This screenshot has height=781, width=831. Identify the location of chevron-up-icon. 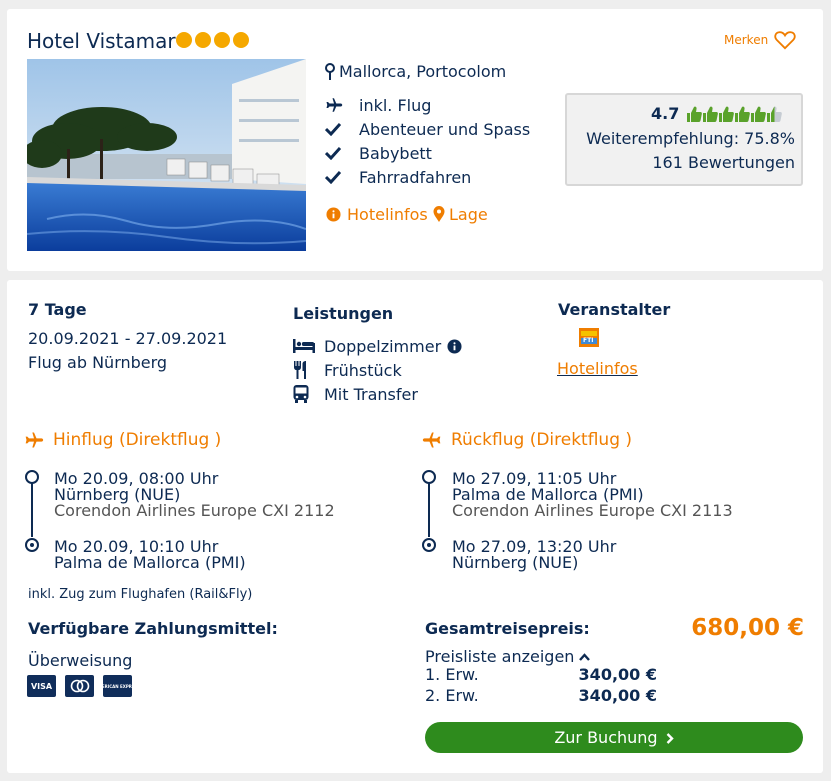
(585, 656).